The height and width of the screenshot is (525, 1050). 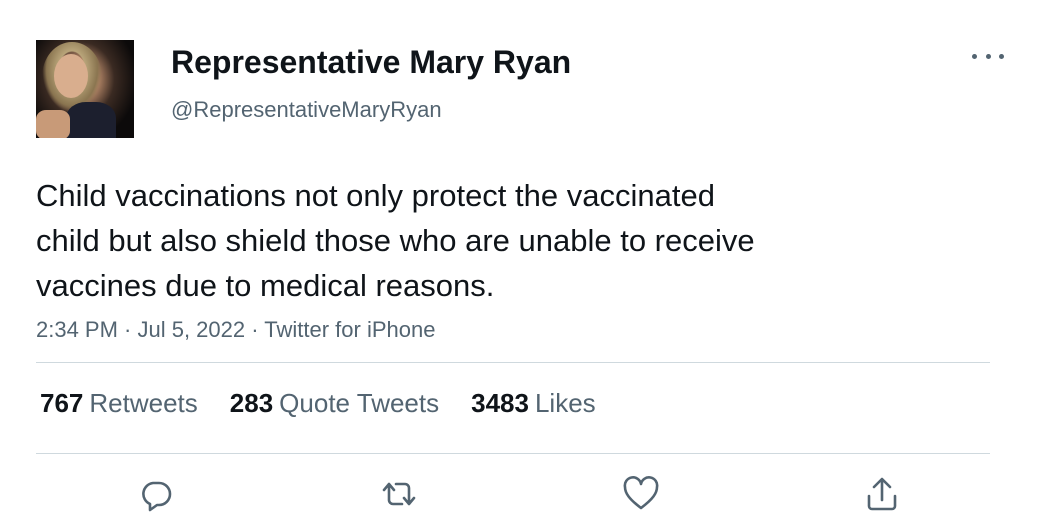 I want to click on retweets-label: Retweets, so click(x=143, y=403).